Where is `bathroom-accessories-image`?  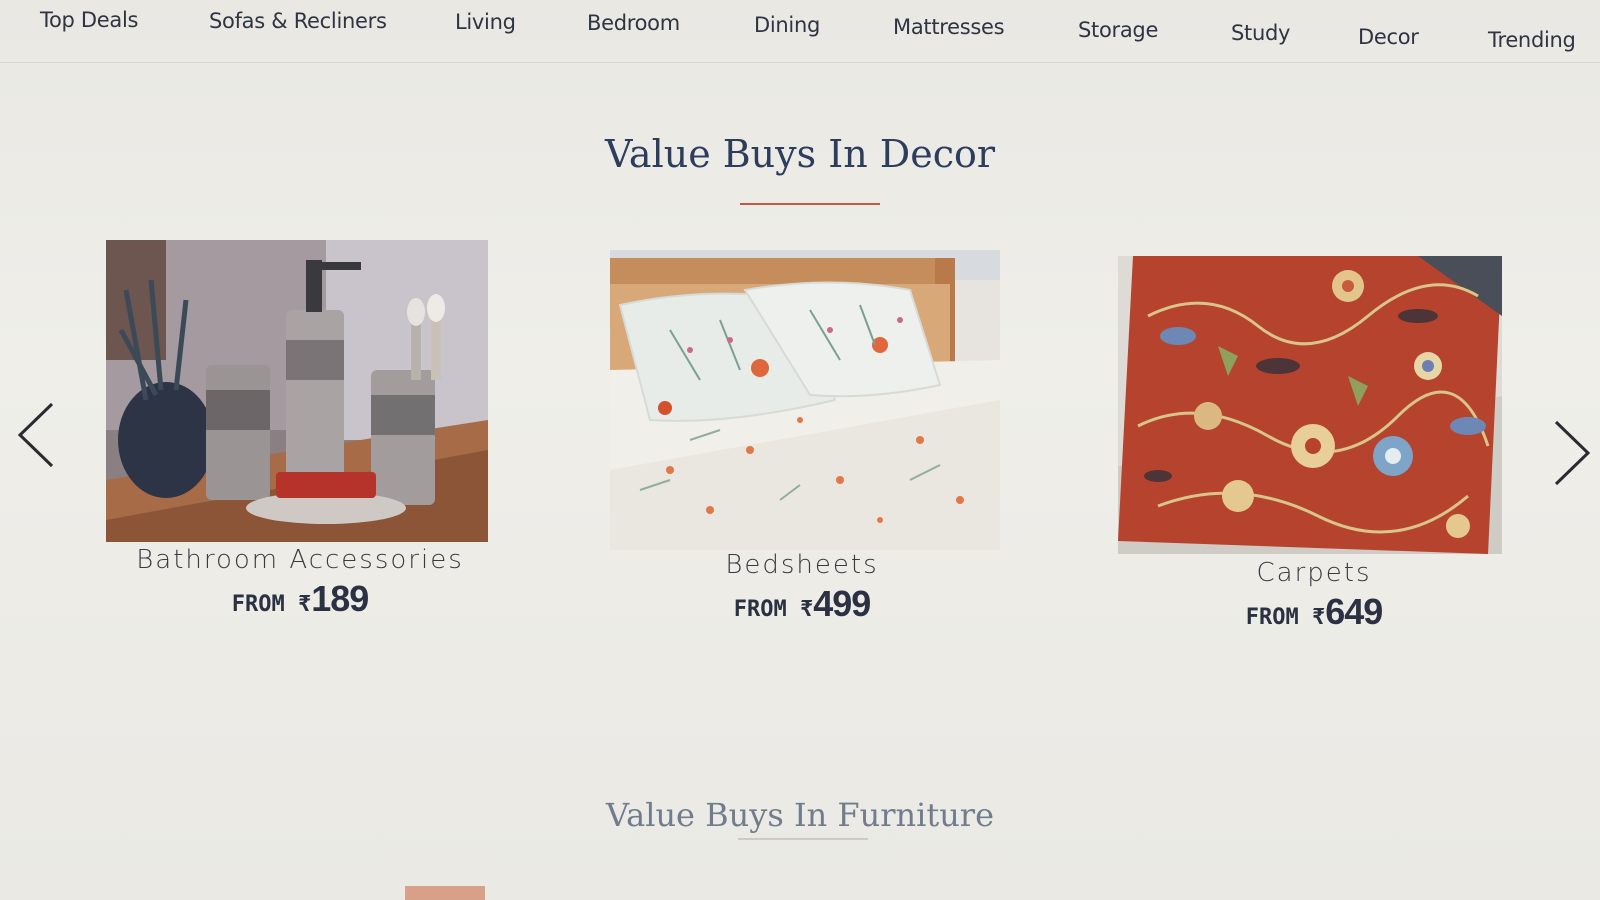 bathroom-accessories-image is located at coordinates (297, 391).